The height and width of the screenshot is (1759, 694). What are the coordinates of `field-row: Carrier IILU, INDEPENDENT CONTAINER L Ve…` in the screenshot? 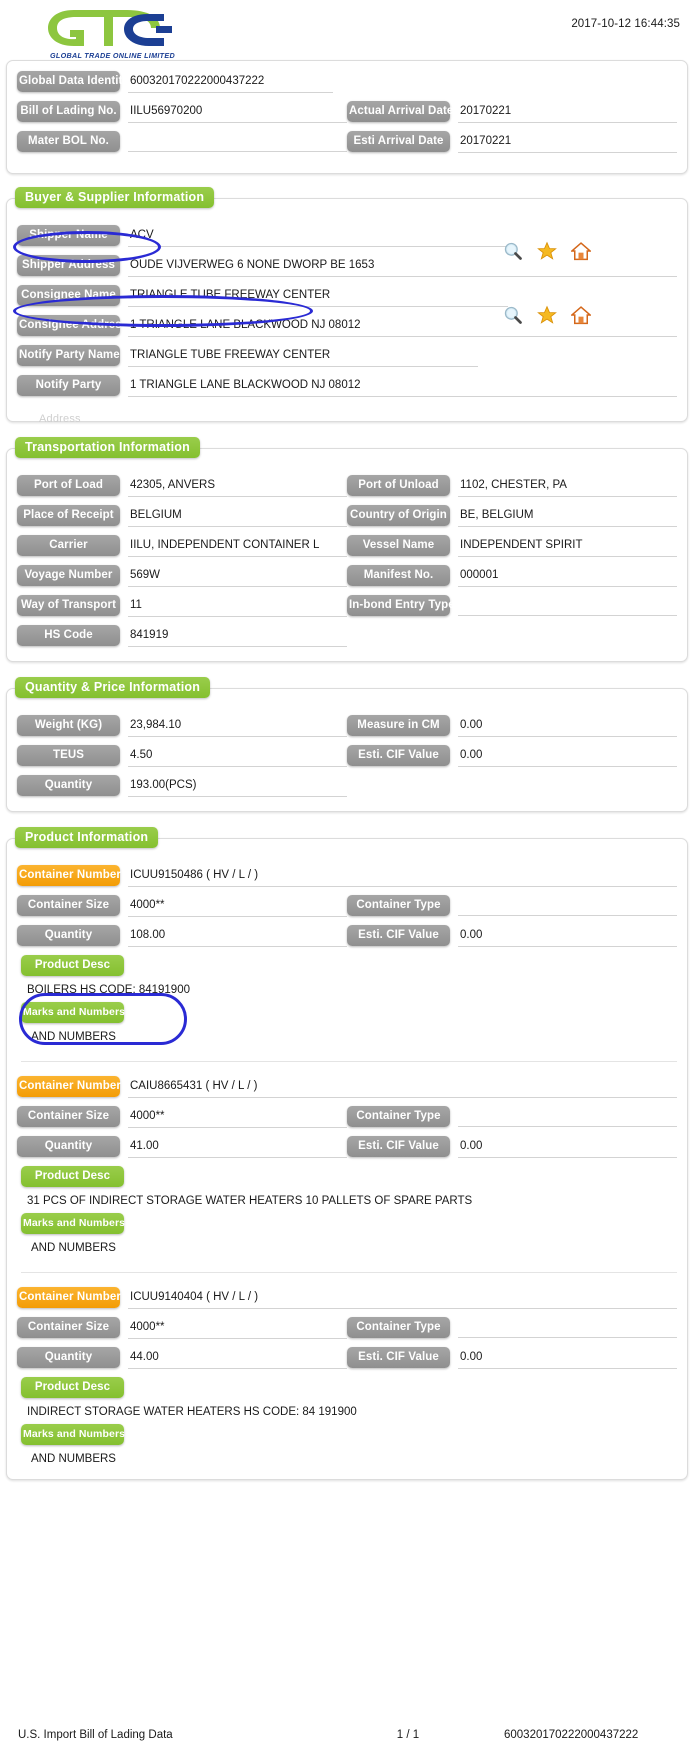 It's located at (347, 546).